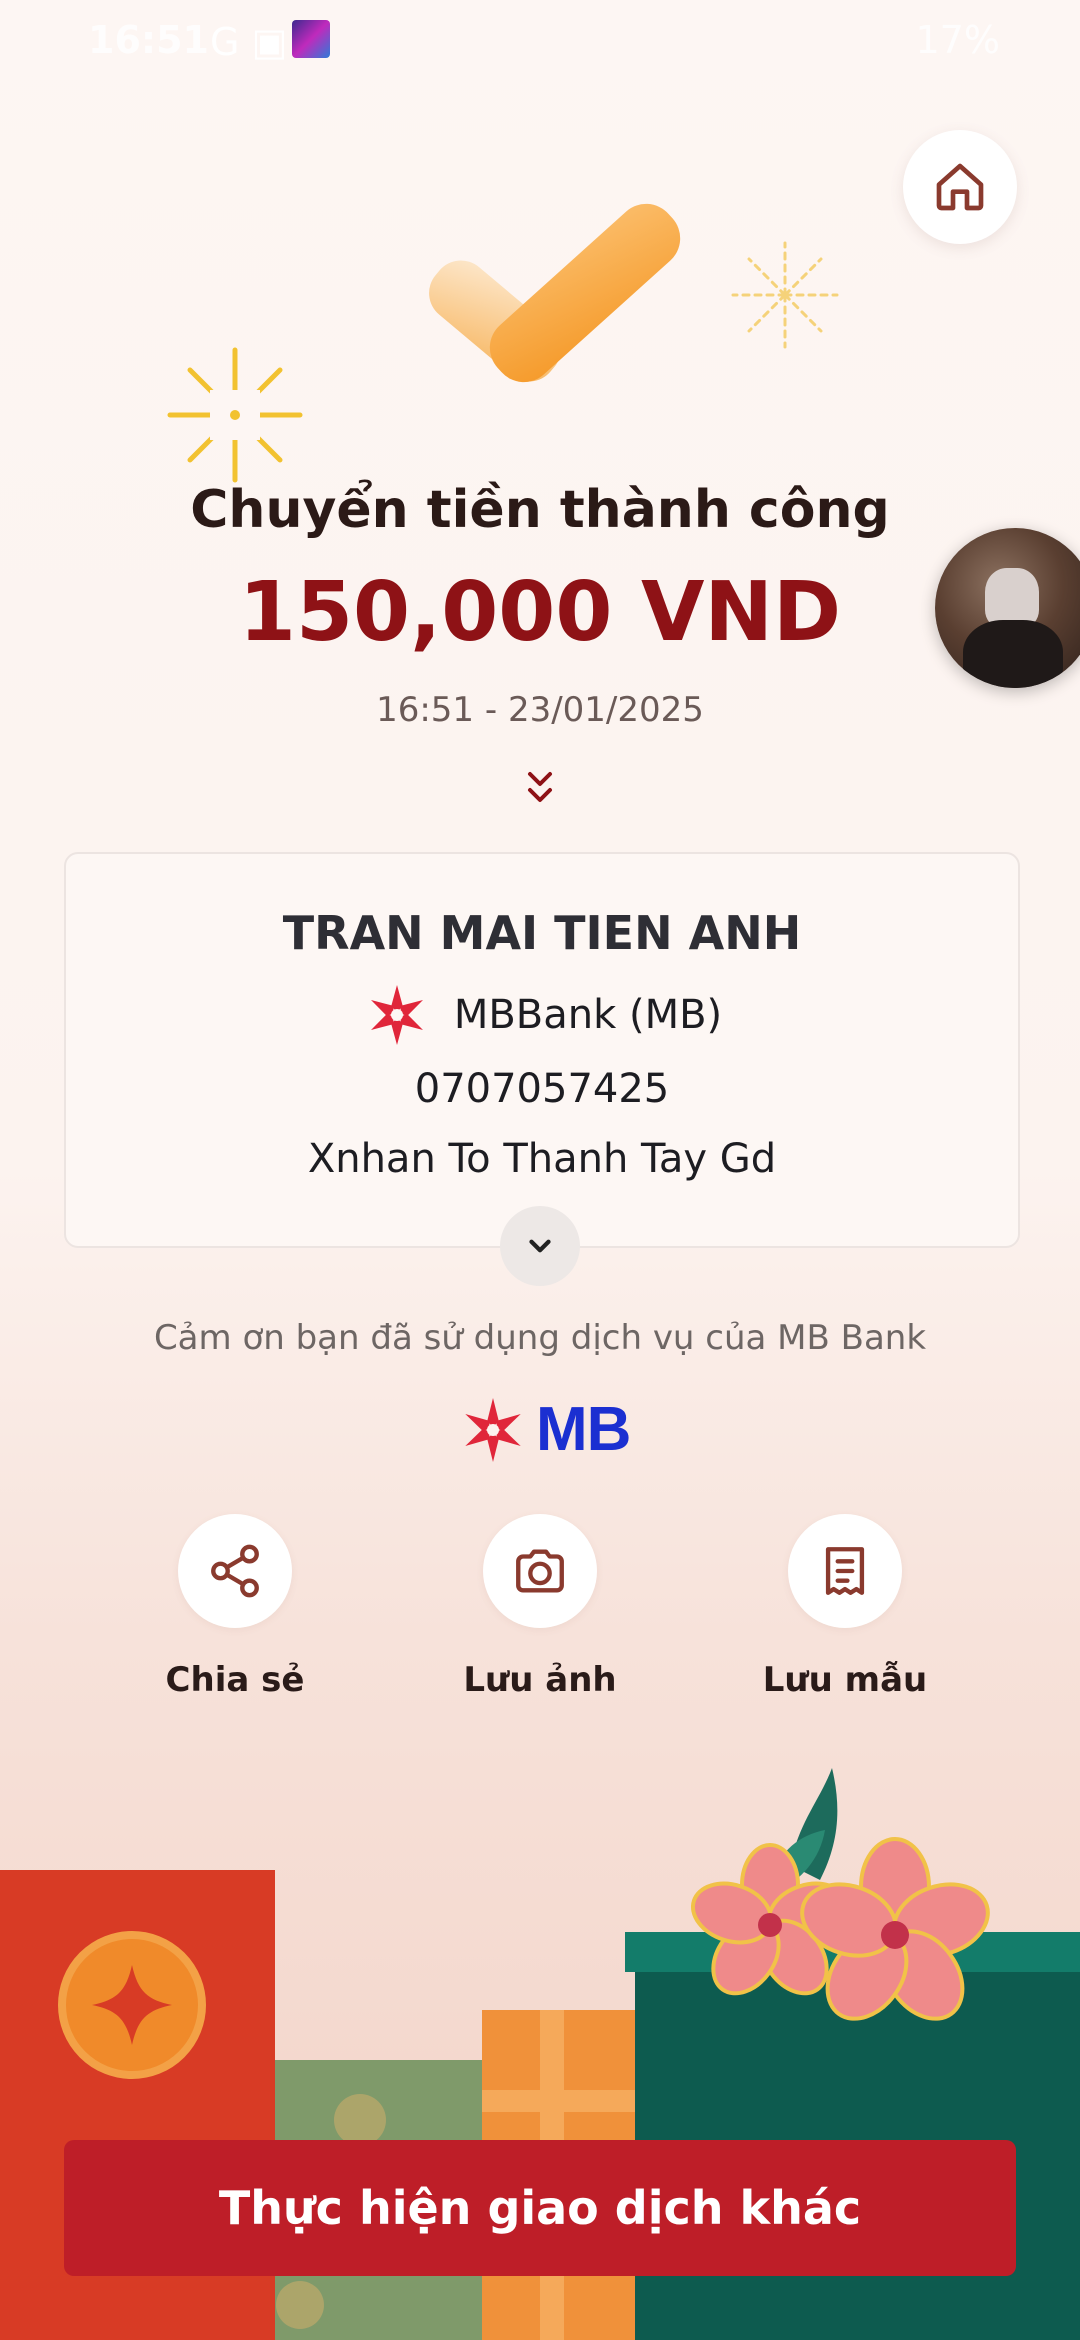 The height and width of the screenshot is (2340, 1080). What do you see at coordinates (542, 1089) in the screenshot?
I see `account-number: 0707057425` at bounding box center [542, 1089].